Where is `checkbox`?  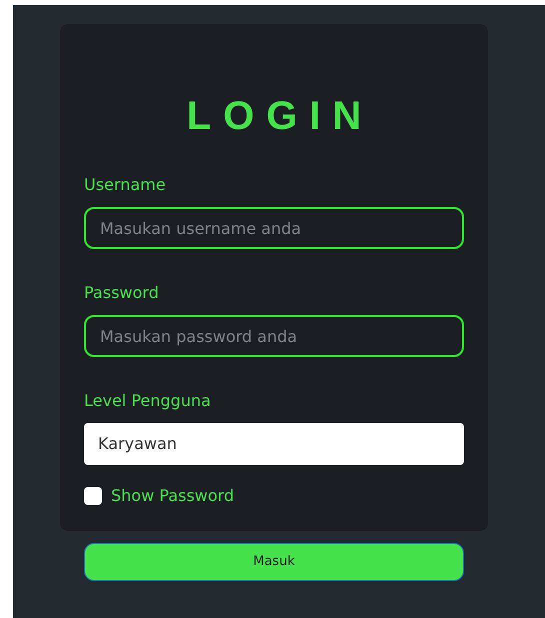 checkbox is located at coordinates (93, 496).